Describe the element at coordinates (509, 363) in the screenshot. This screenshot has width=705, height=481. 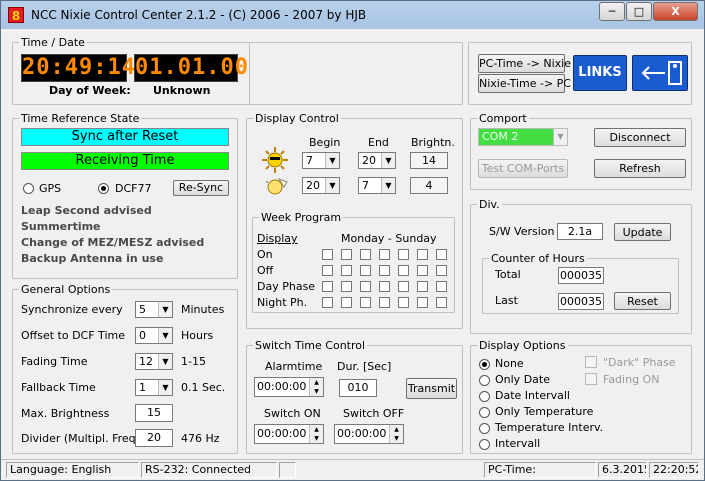
I see `none-label: None` at that location.